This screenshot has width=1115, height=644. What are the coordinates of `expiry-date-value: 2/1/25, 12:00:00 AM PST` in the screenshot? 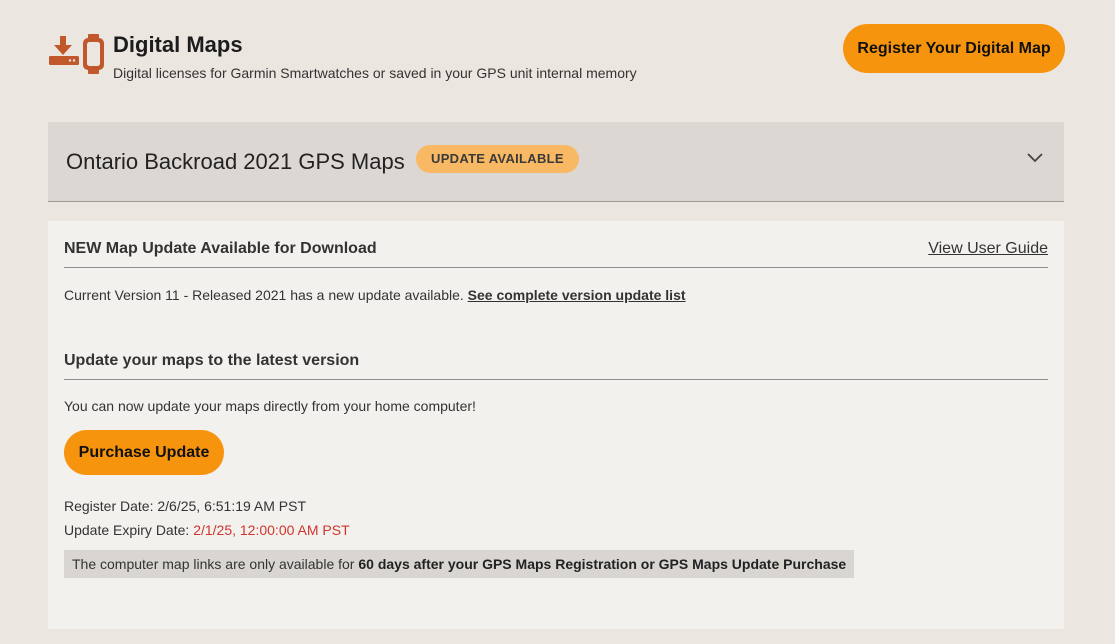 It's located at (271, 530).